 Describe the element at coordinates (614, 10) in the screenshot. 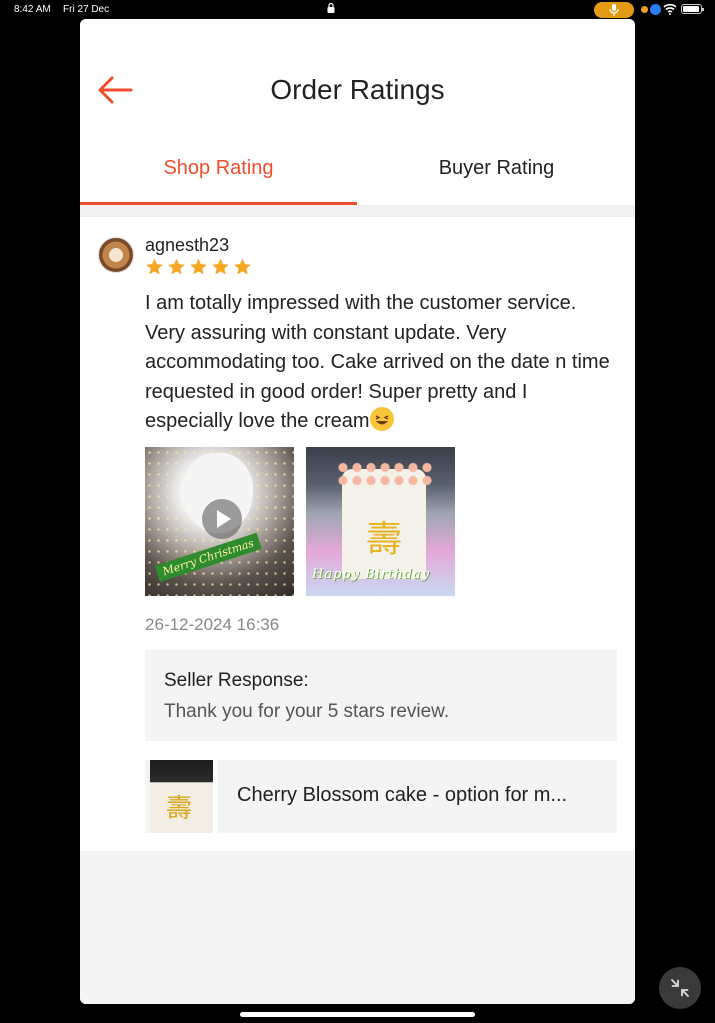

I see `microphone-icon` at that location.